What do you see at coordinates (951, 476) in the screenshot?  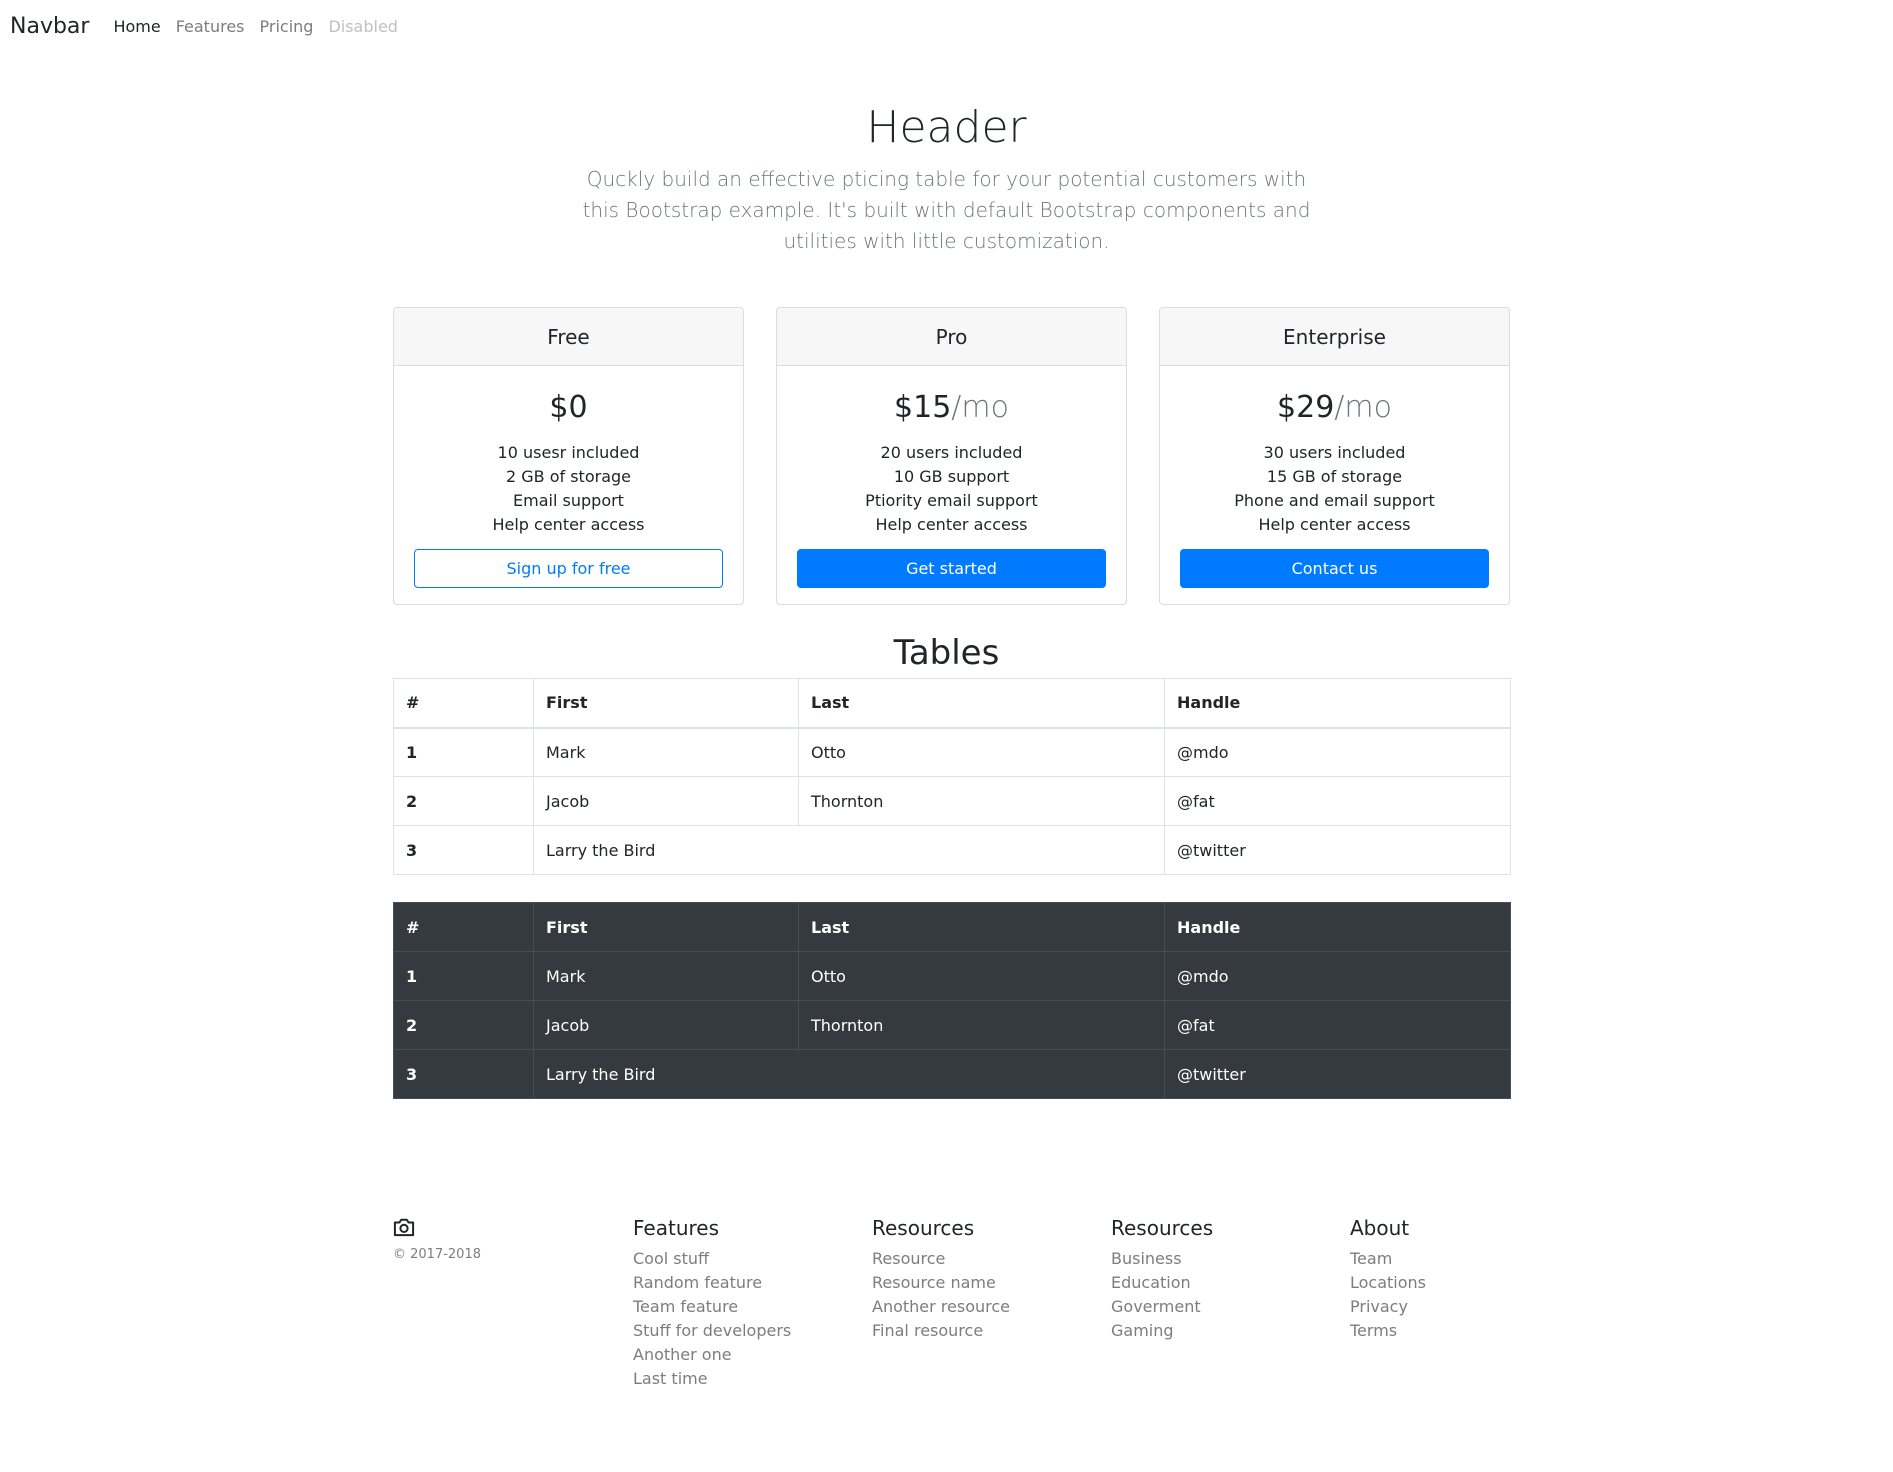 I see `feature-item: 10 GB support` at bounding box center [951, 476].